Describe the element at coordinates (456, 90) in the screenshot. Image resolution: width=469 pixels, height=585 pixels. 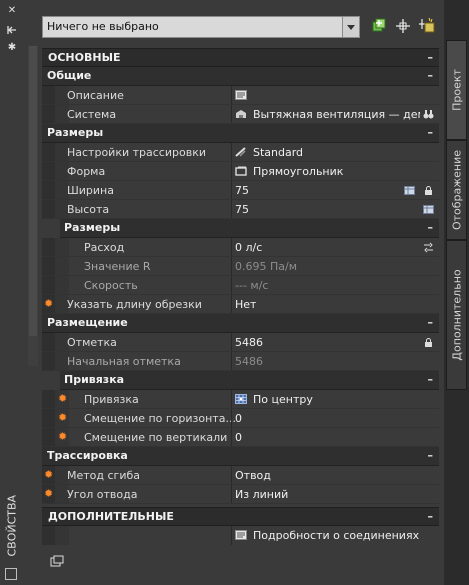
I see `tab-proekt: Проект` at that location.